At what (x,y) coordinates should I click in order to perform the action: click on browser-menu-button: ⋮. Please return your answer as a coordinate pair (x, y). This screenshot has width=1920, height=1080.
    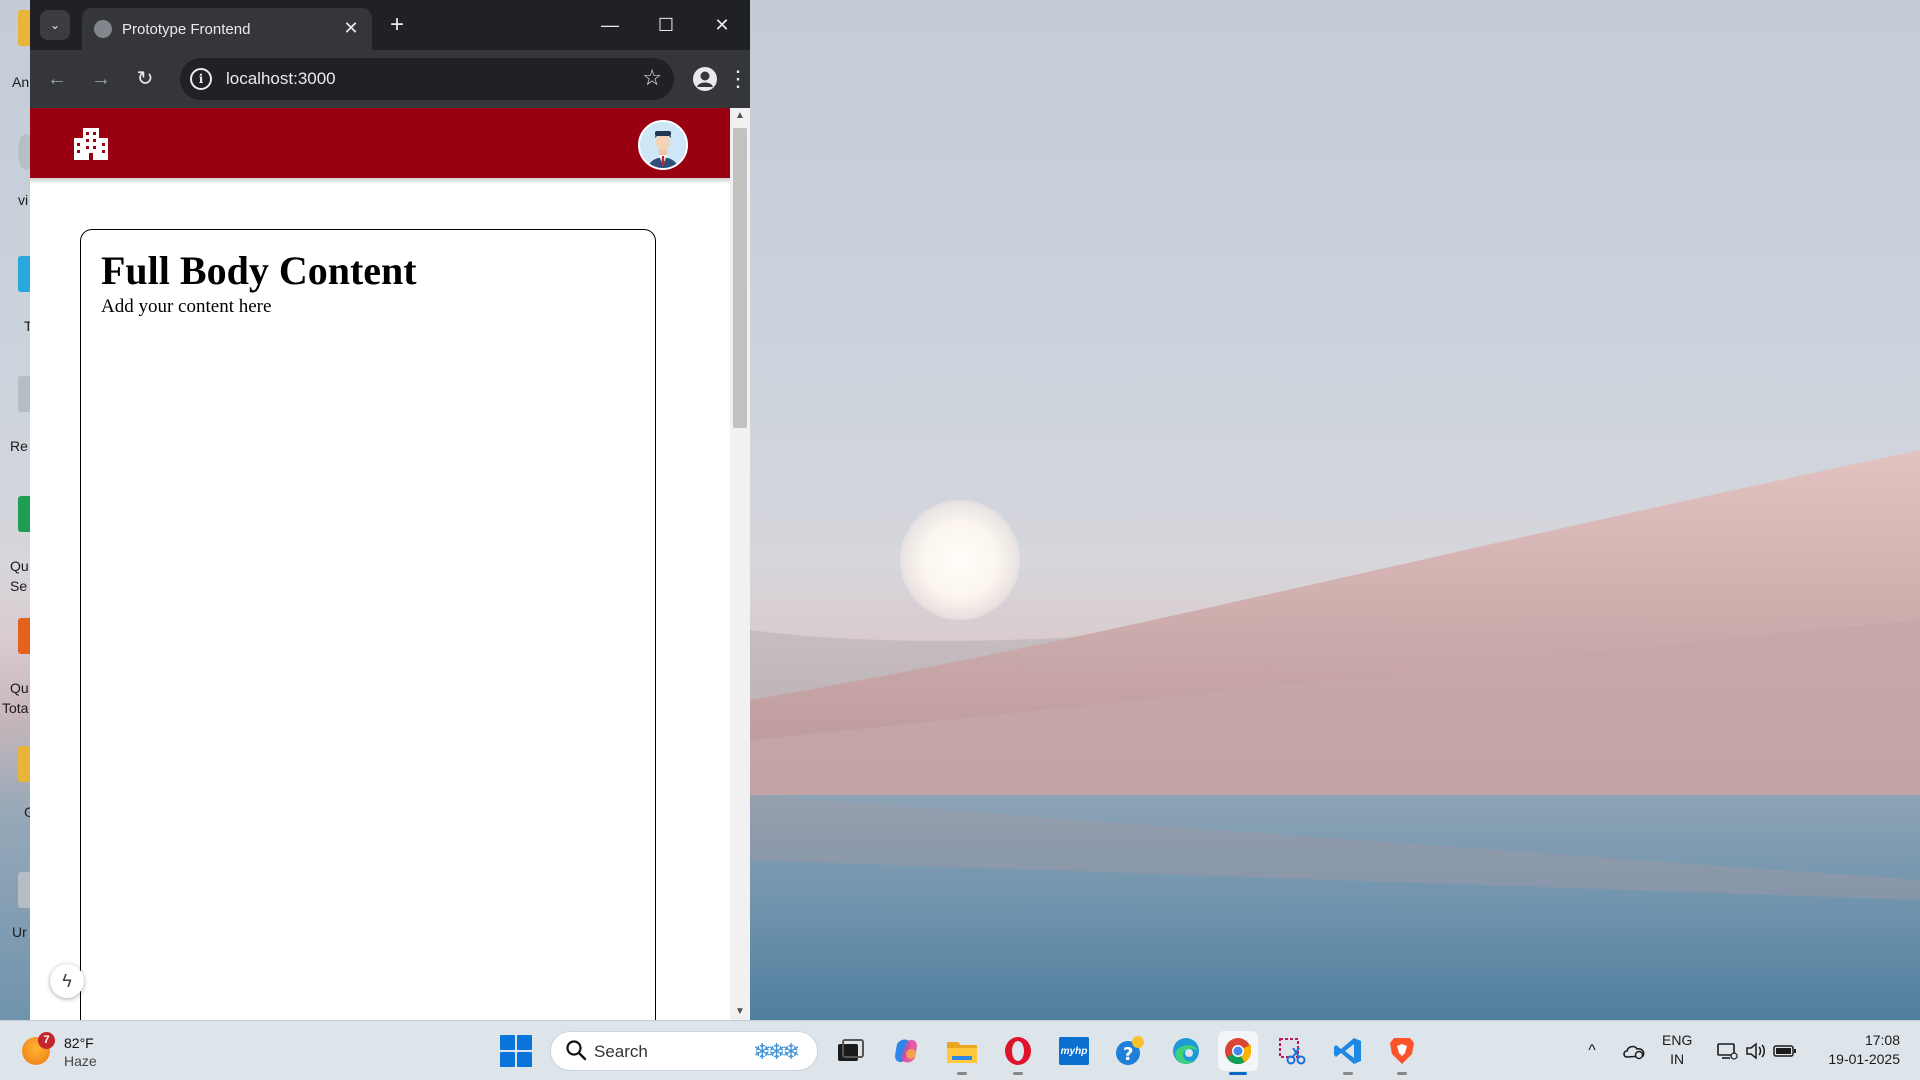
    Looking at the image, I should click on (738, 79).